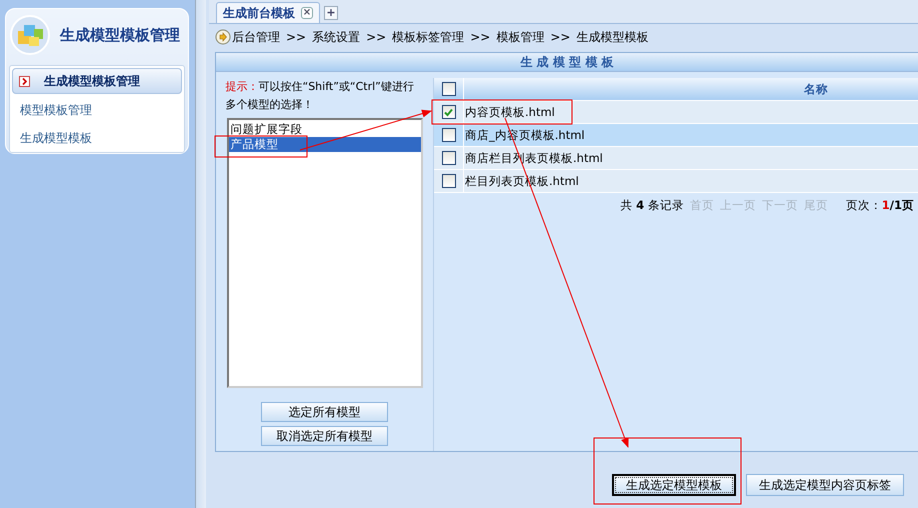  I want to click on model-list: 问题扩展字段 产品模型, so click(324, 253).